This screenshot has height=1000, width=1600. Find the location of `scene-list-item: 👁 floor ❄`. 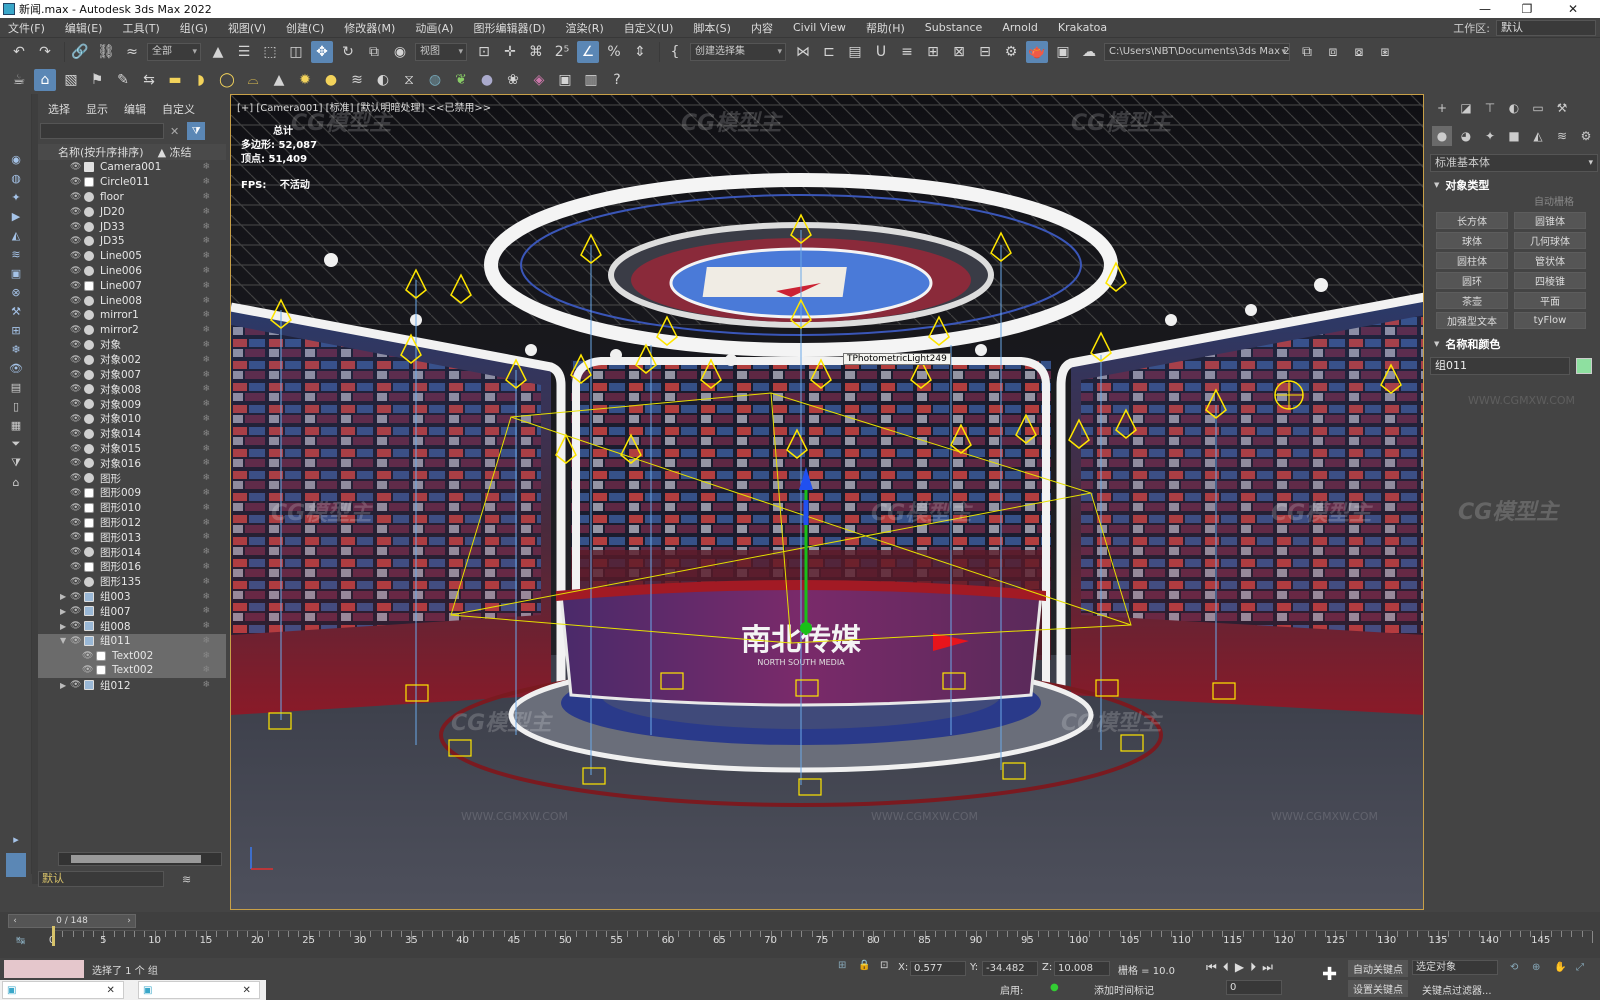

scene-list-item: 👁 floor ❄ is located at coordinates (132, 197).